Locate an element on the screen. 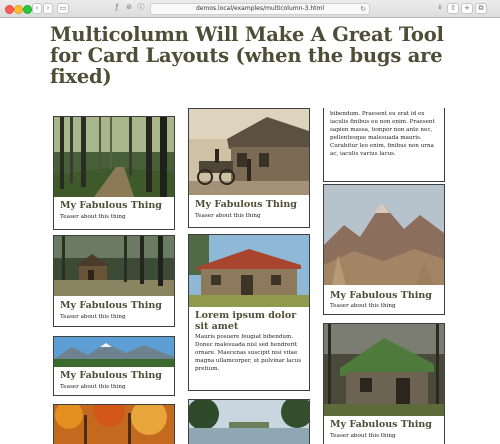 This screenshot has height=444, width=500. card-image-wagon is located at coordinates (249, 152).